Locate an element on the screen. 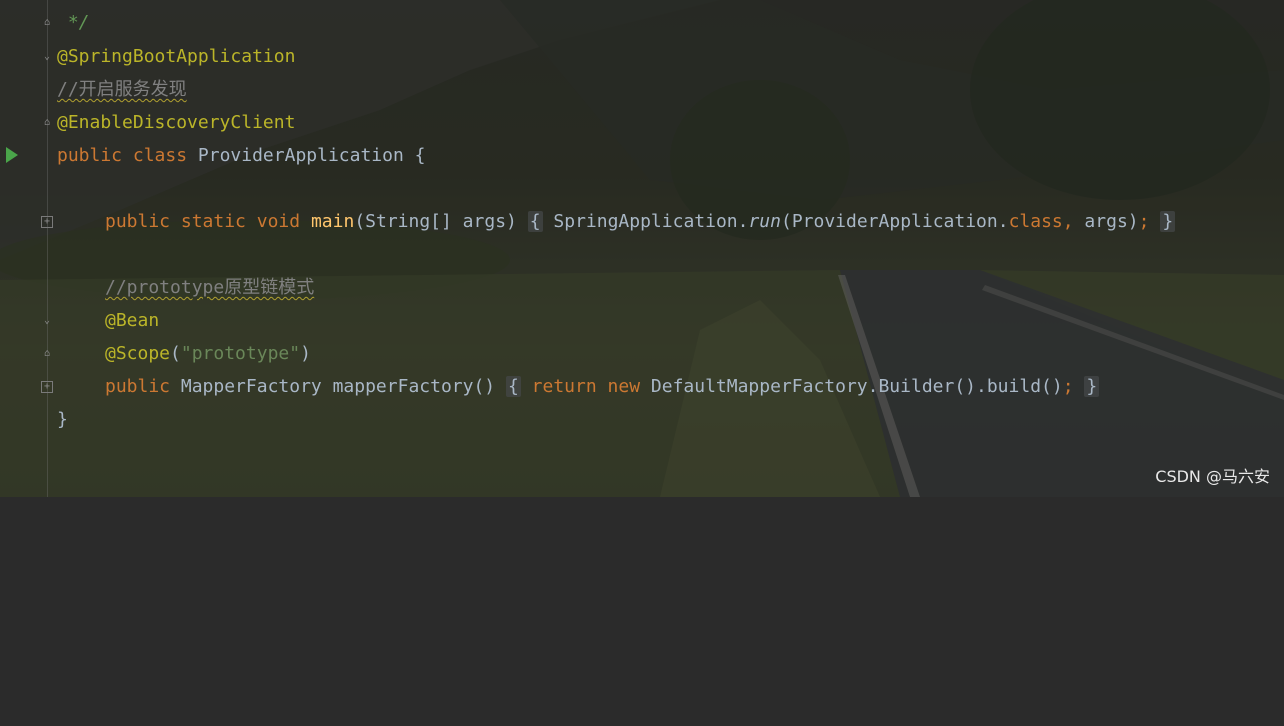  code-line-comment-end: */ is located at coordinates (73, 22).